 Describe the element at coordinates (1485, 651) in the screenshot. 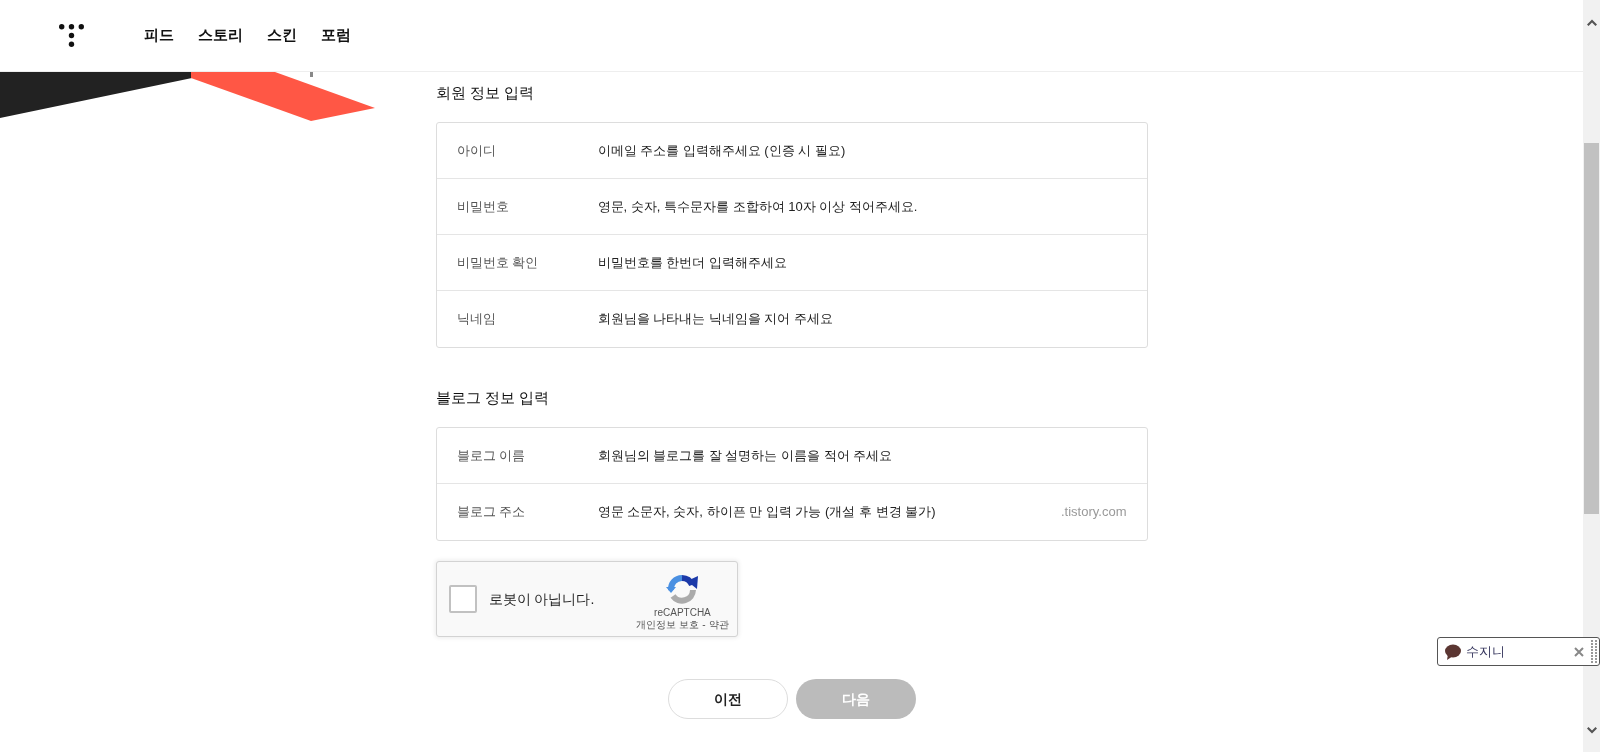

I see `widget-text: 수지니` at that location.